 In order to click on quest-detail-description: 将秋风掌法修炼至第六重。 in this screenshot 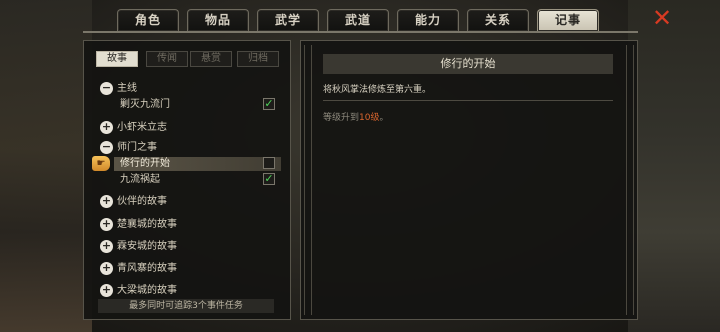, I will do `click(377, 90)`.